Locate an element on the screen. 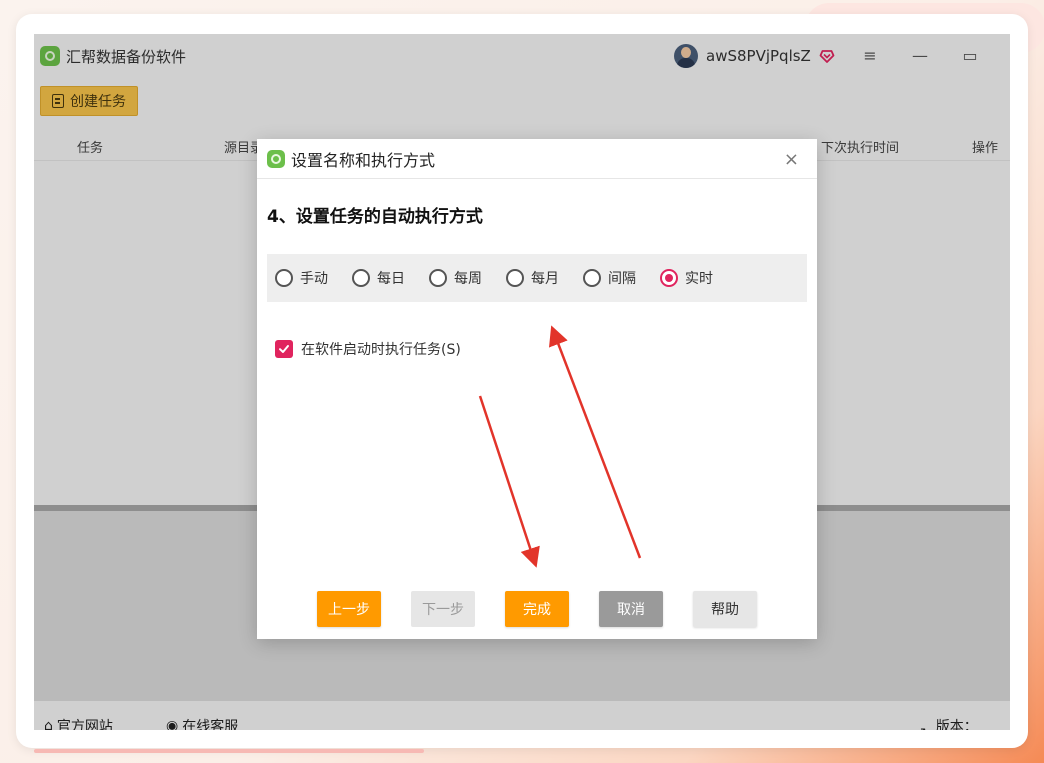  radio-manual: 手动 is located at coordinates (301, 278).